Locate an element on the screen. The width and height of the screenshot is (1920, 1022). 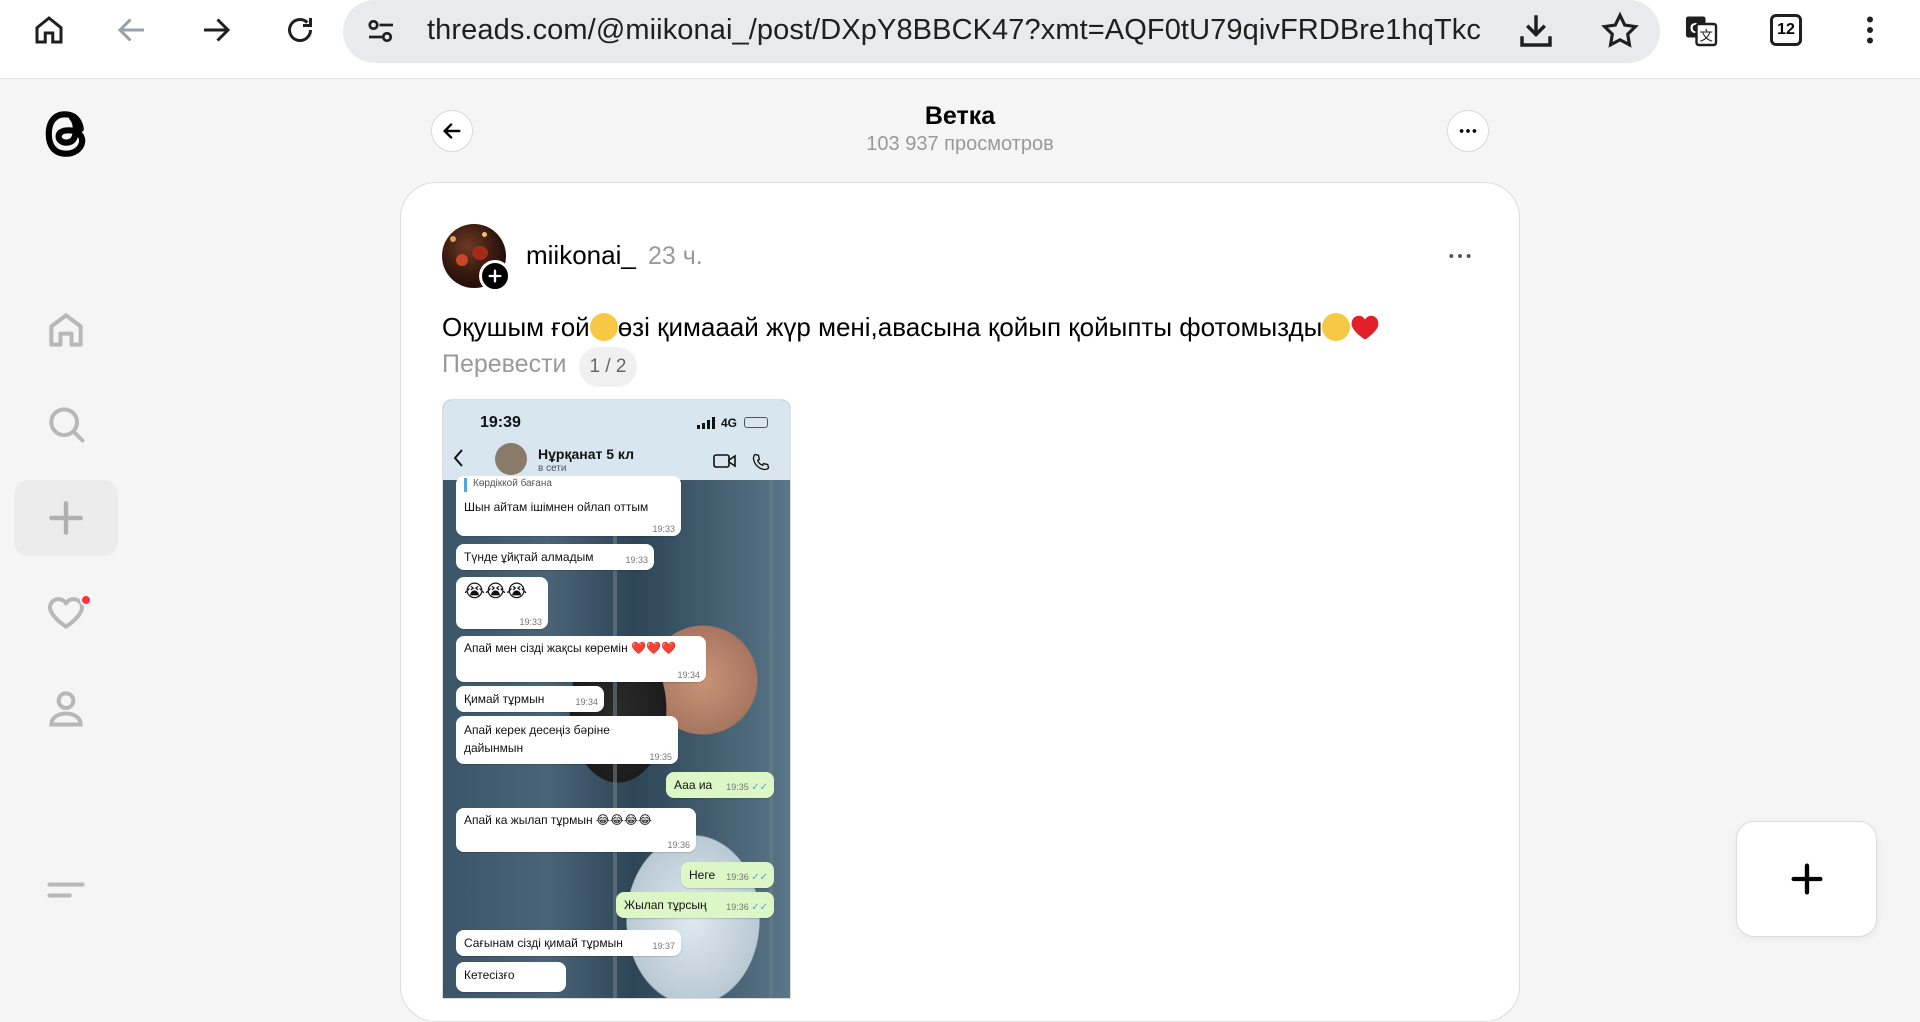
arrow-left-icon is located at coordinates (451, 131).